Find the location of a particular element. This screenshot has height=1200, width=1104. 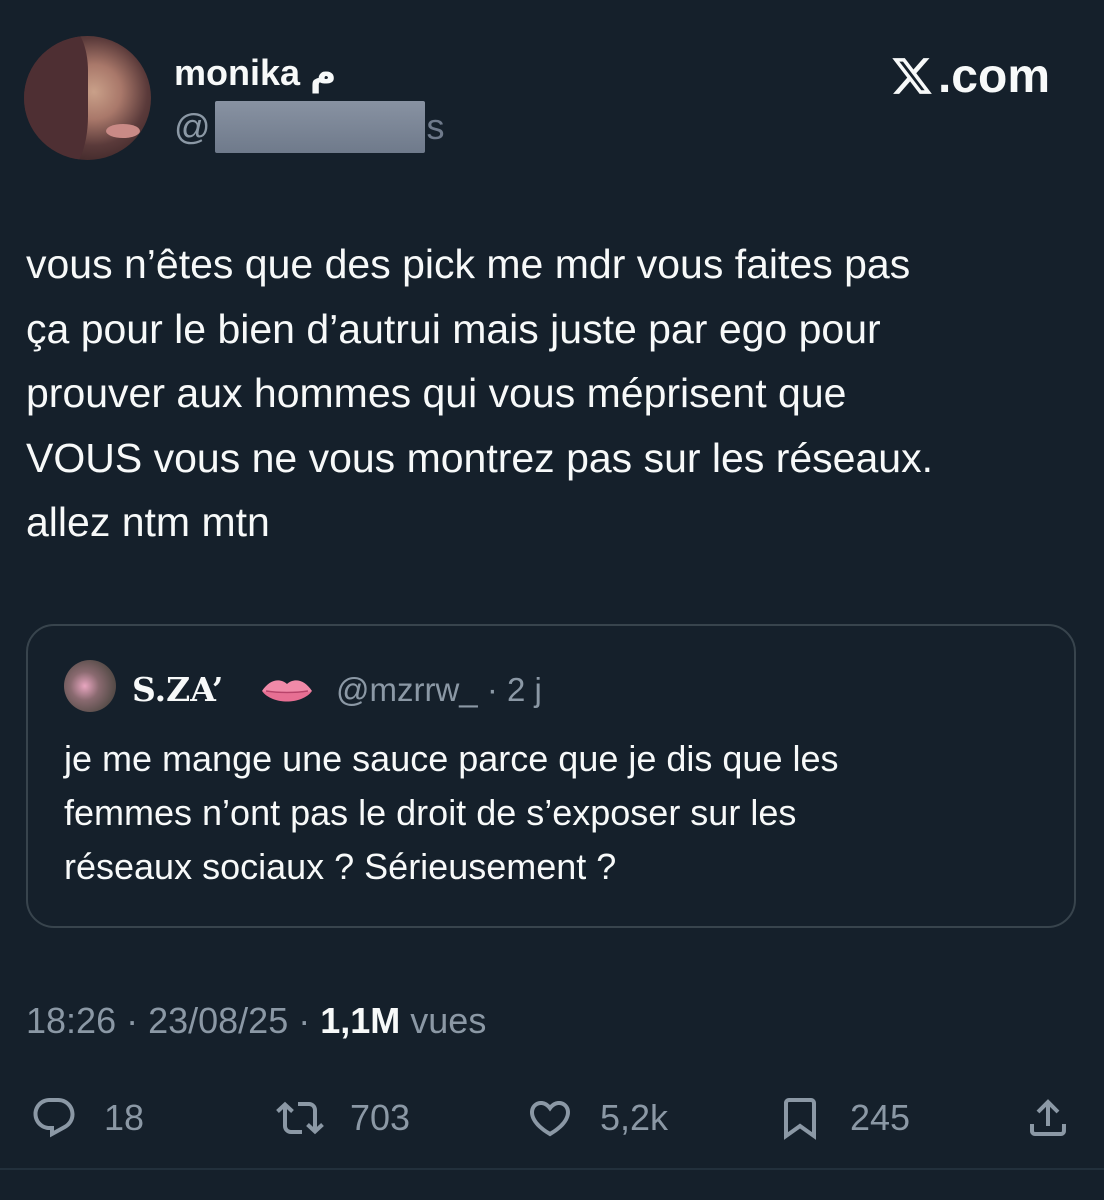

avatar-veil-shape is located at coordinates (56, 98).